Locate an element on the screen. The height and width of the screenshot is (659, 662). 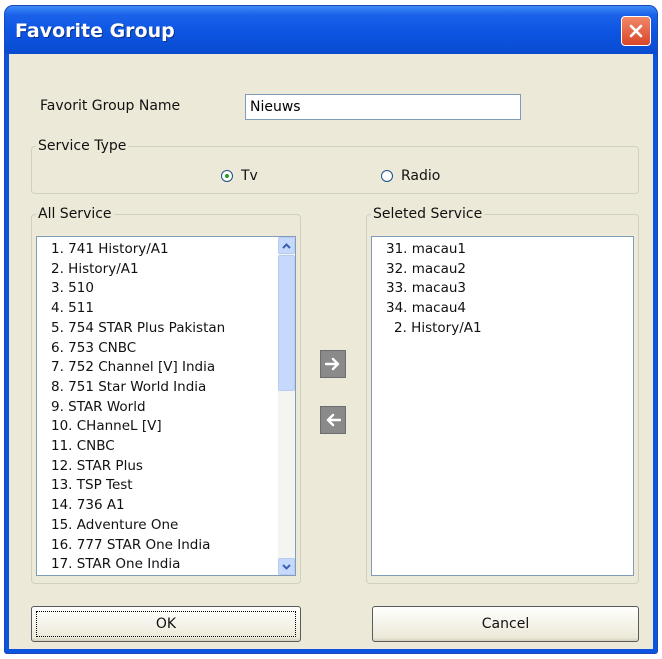
scroll-up-icon is located at coordinates (286, 245).